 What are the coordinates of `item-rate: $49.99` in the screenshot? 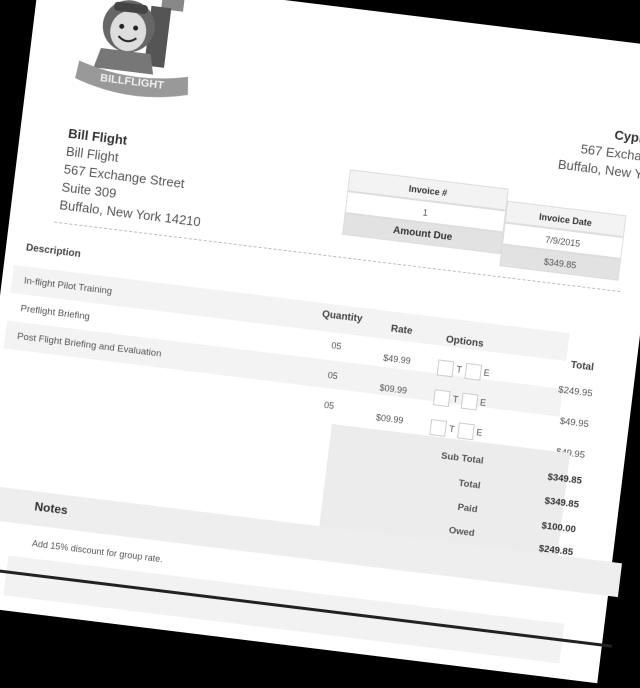 It's located at (397, 359).